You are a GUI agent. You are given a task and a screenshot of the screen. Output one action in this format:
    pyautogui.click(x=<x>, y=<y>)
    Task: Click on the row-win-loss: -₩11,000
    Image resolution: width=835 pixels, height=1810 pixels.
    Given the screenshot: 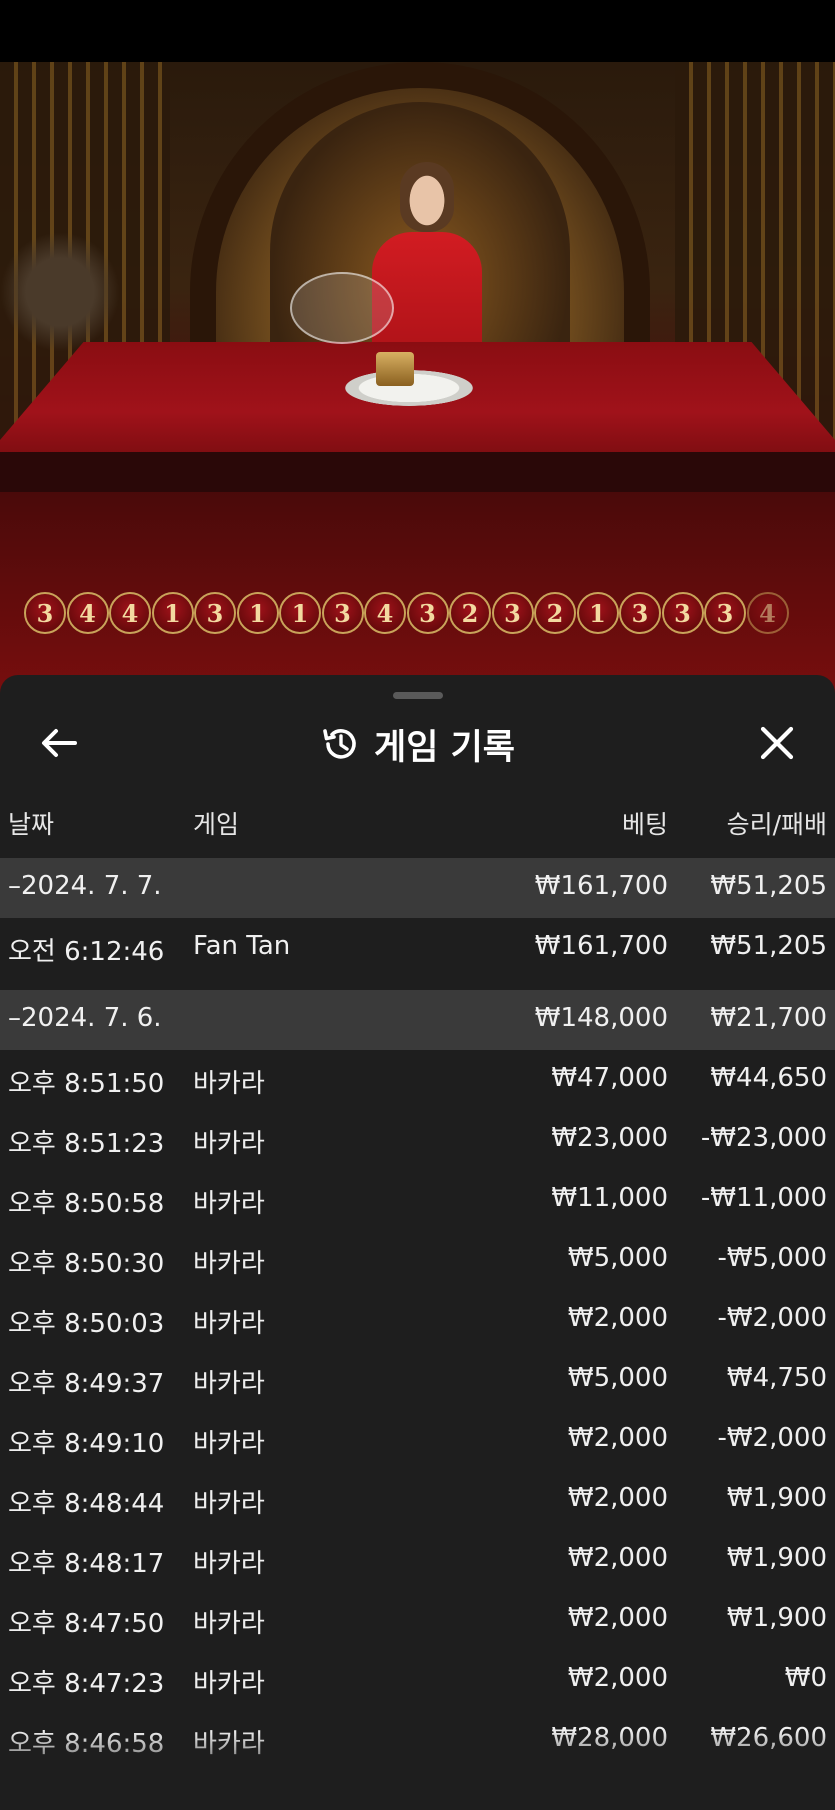 What is the action you would take?
    pyautogui.click(x=763, y=1198)
    